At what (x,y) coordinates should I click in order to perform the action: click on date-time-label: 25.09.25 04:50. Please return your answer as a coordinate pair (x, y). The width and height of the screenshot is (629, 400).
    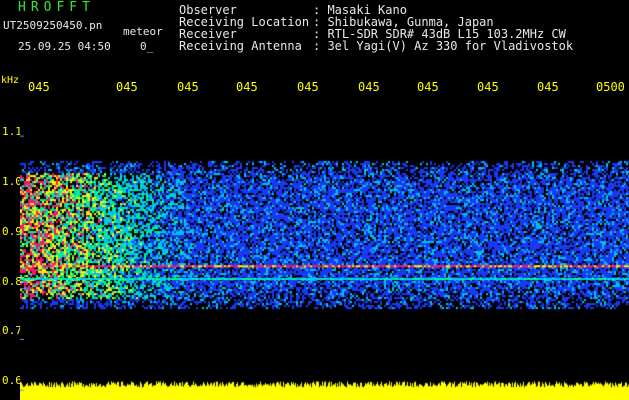
    Looking at the image, I should click on (64, 46).